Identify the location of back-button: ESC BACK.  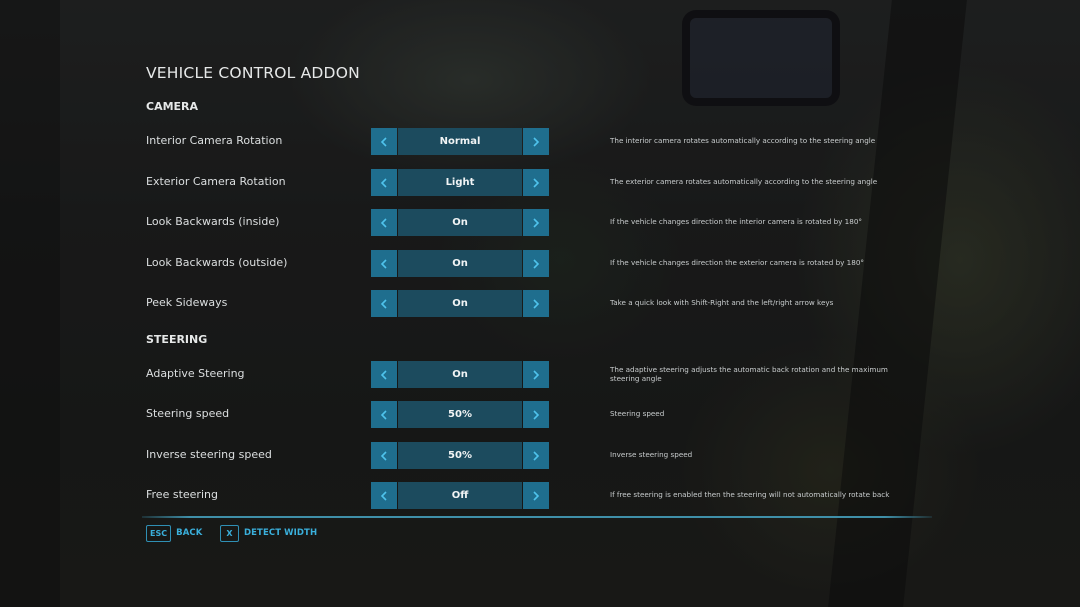
(174, 533).